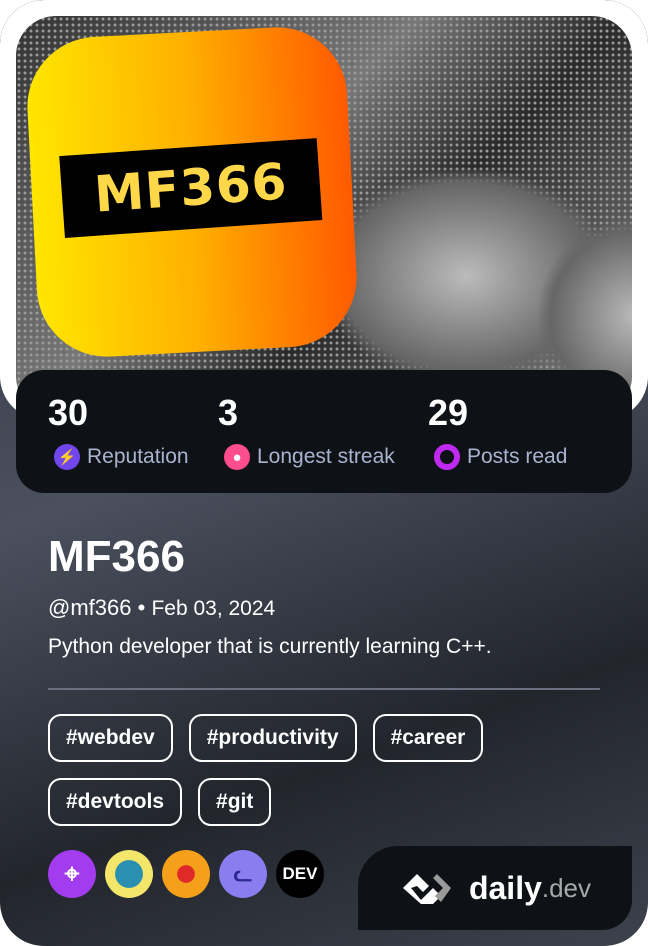 The height and width of the screenshot is (946, 648). What do you see at coordinates (115, 802) in the screenshot?
I see `tag: #devtools` at bounding box center [115, 802].